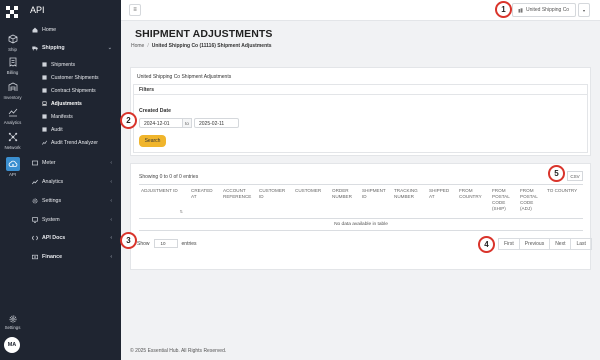  I want to click on rail-label-ship: Ship, so click(12, 49).